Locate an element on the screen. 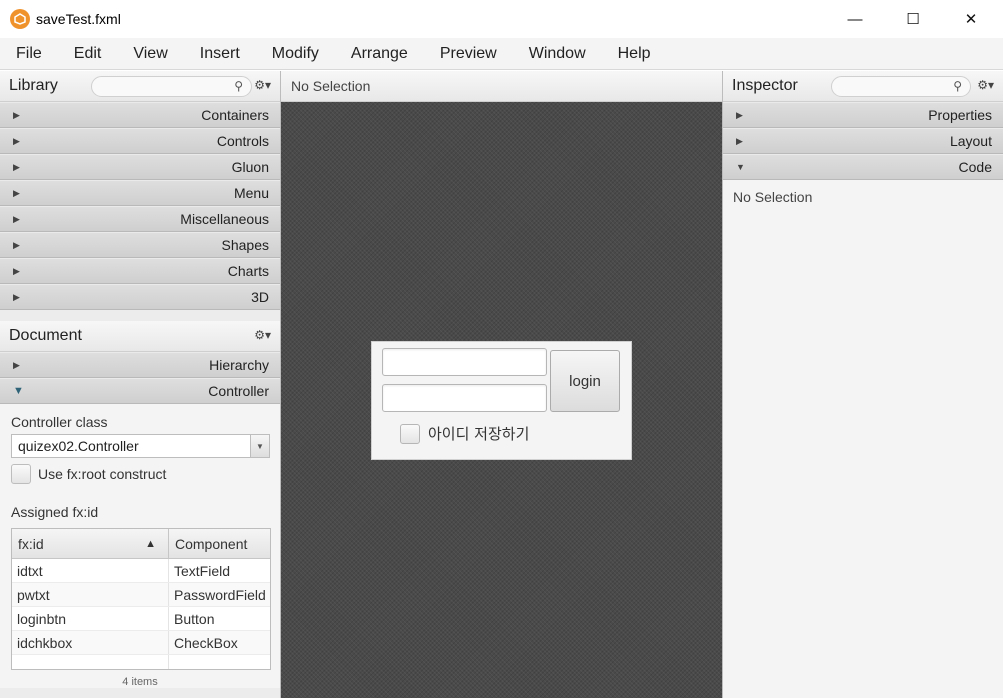  chevron-down-icon: ▼ is located at coordinates (259, 446).